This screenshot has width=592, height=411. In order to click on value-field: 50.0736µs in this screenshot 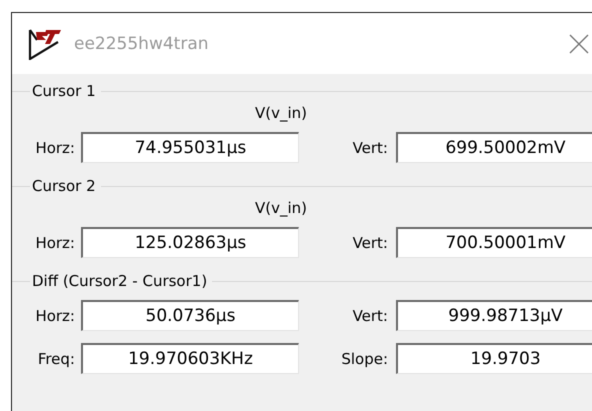, I will do `click(190, 315)`.